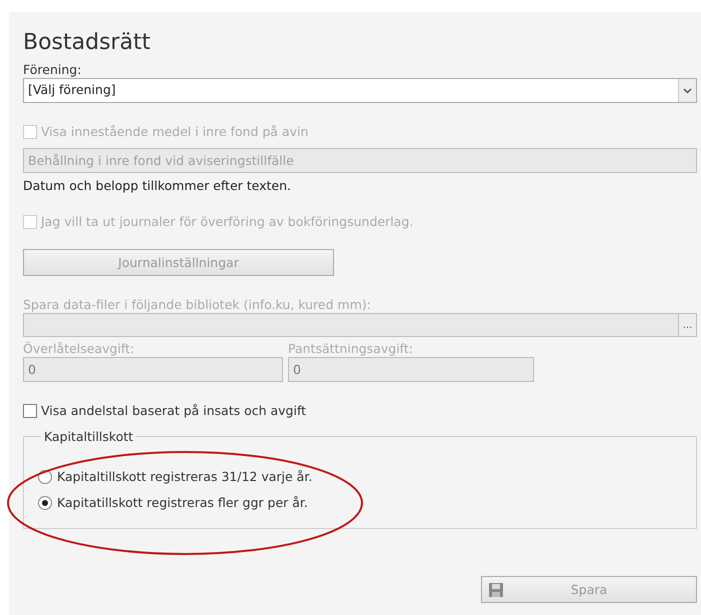  I want to click on radio-button, so click(45, 503).